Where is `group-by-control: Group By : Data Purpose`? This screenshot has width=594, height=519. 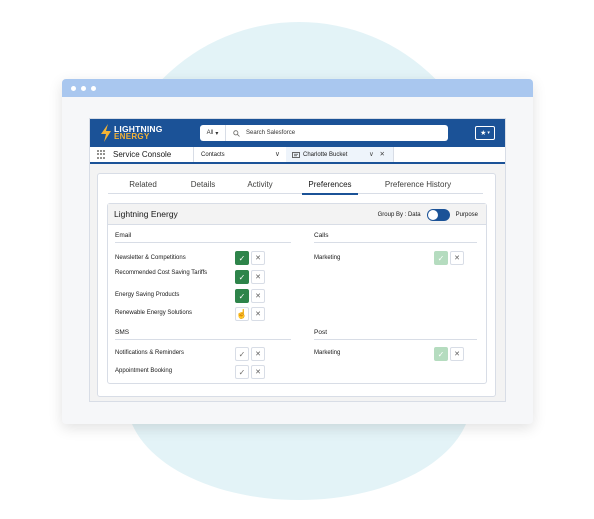 group-by-control: Group By : Data Purpose is located at coordinates (428, 215).